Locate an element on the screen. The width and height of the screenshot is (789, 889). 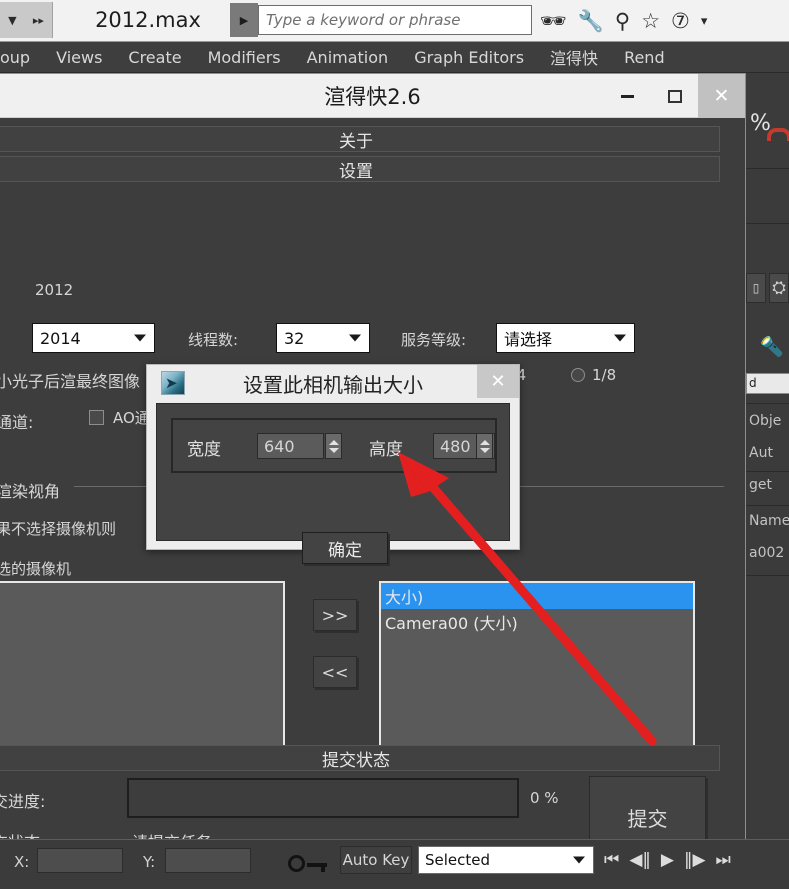
close-button: ✕ is located at coordinates (721, 96).